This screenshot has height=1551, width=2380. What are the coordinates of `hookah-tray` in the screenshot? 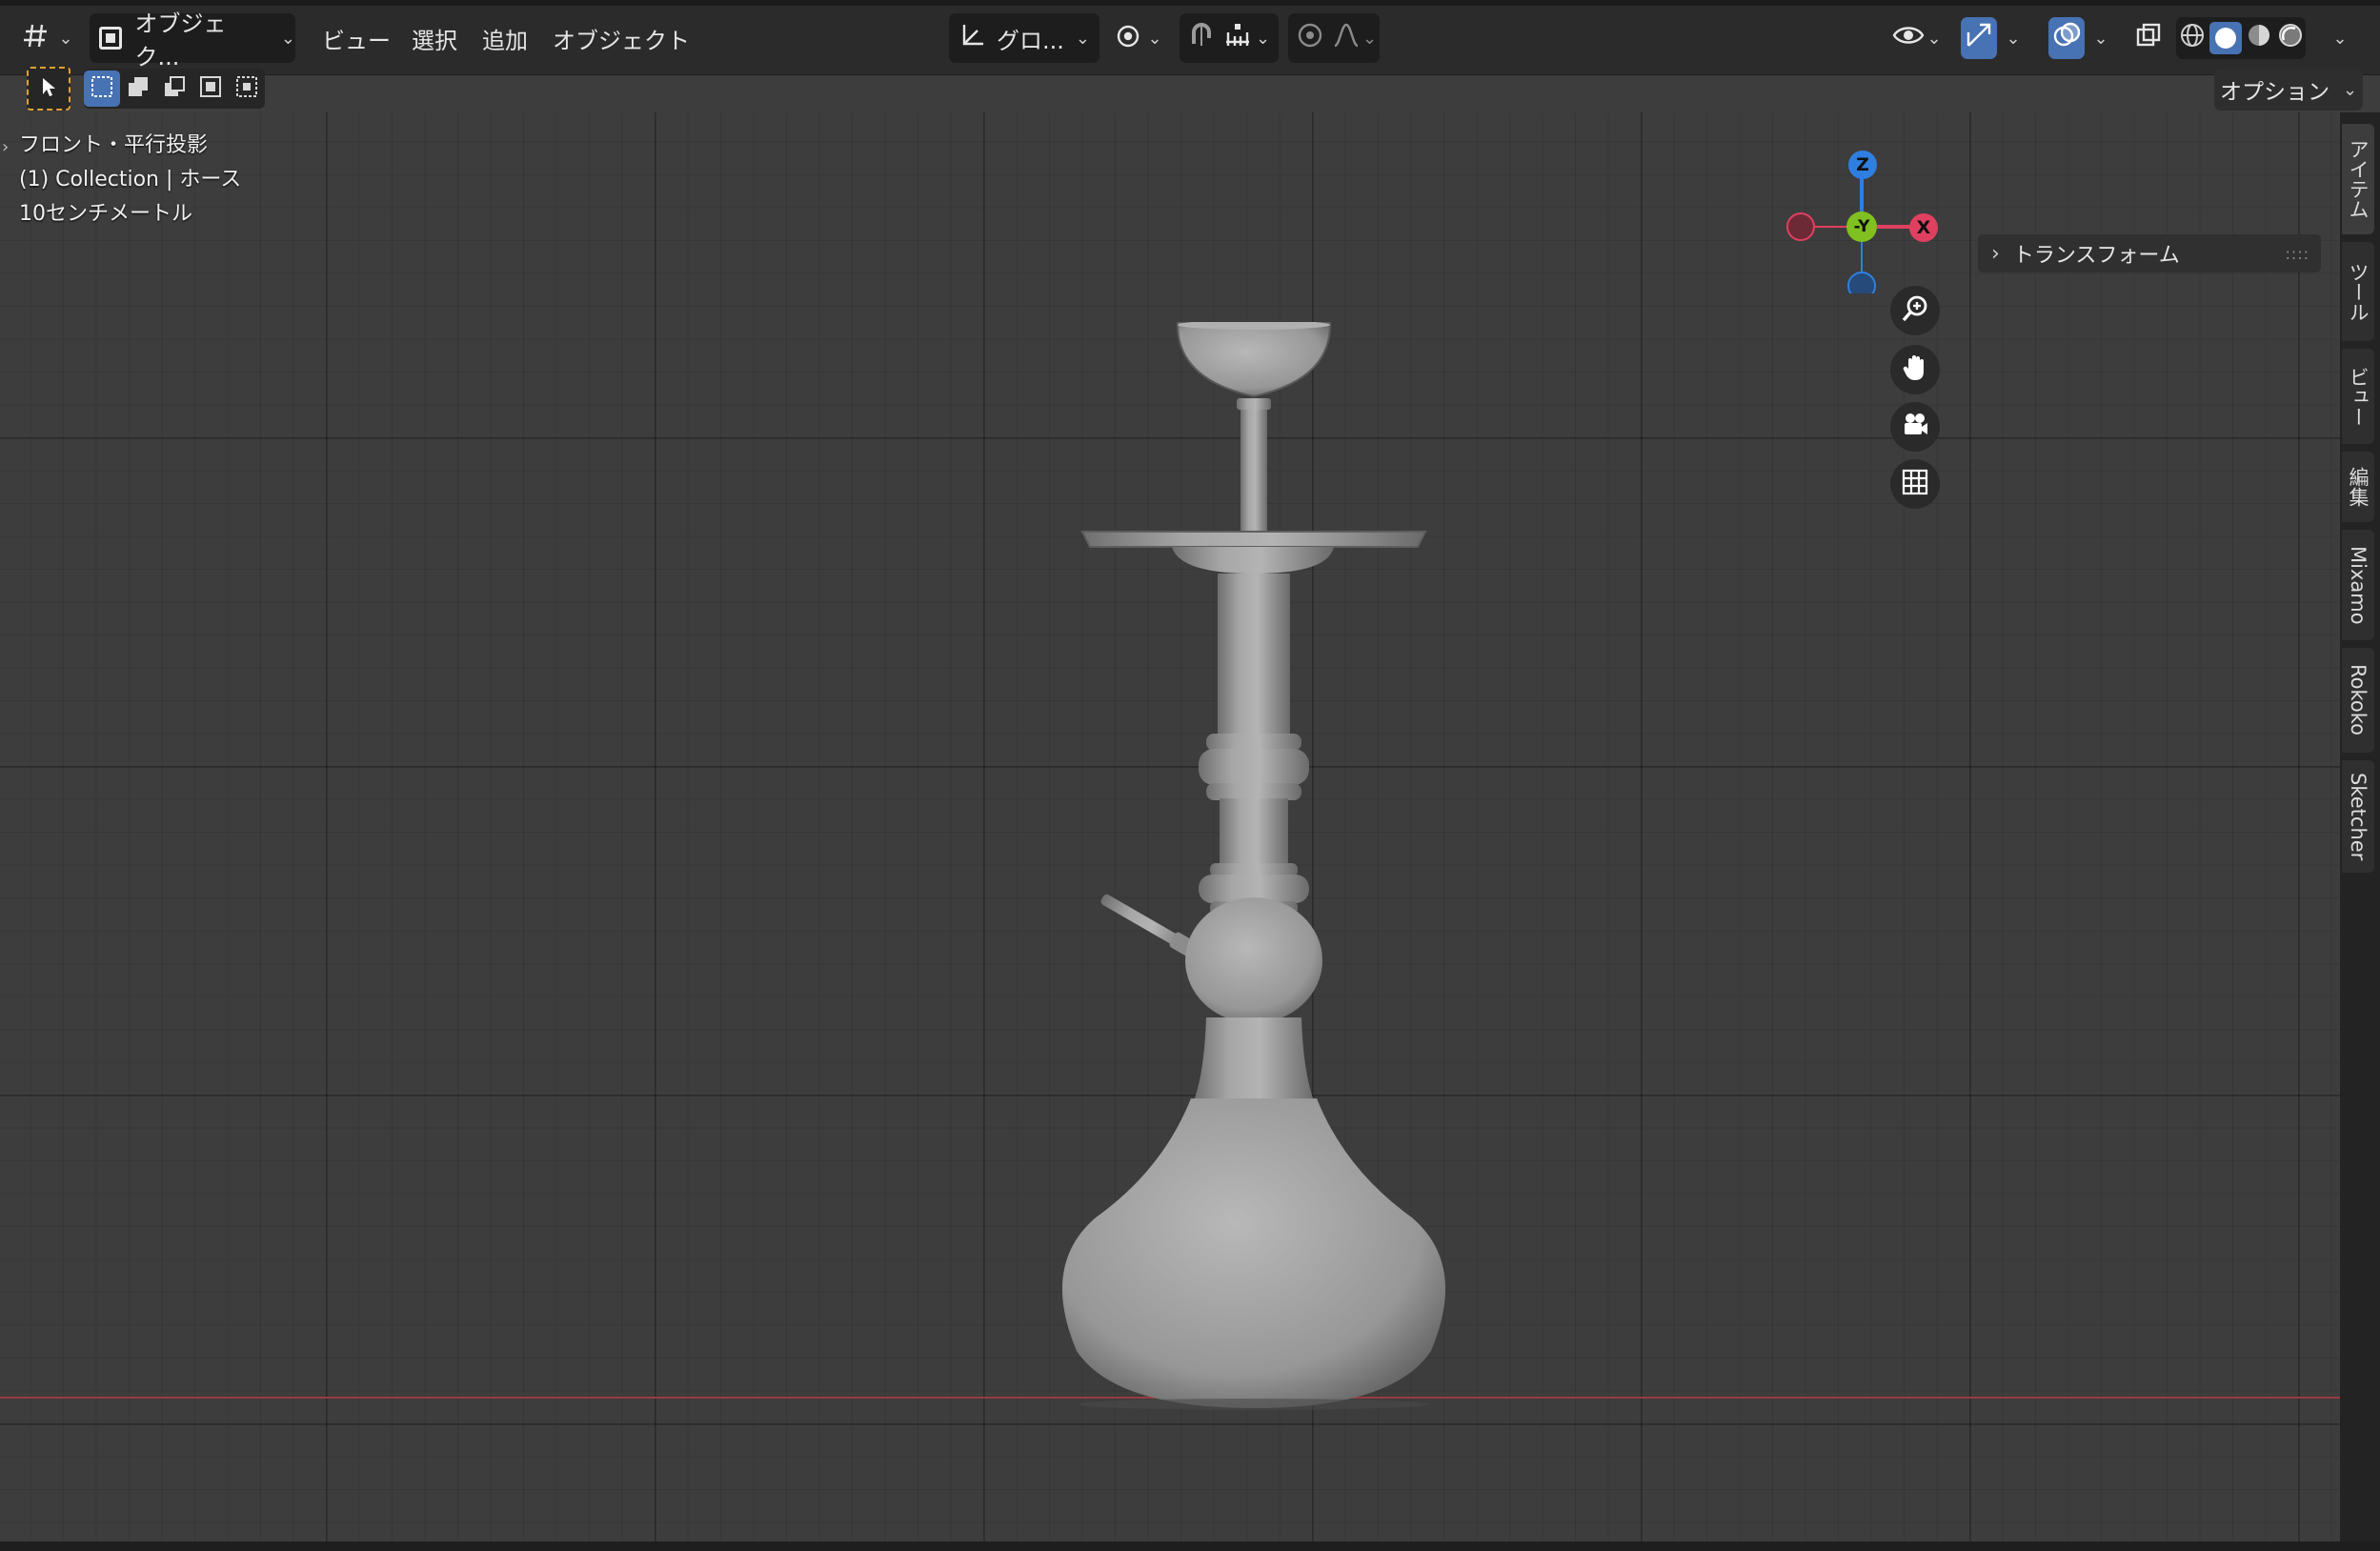 It's located at (1253, 539).